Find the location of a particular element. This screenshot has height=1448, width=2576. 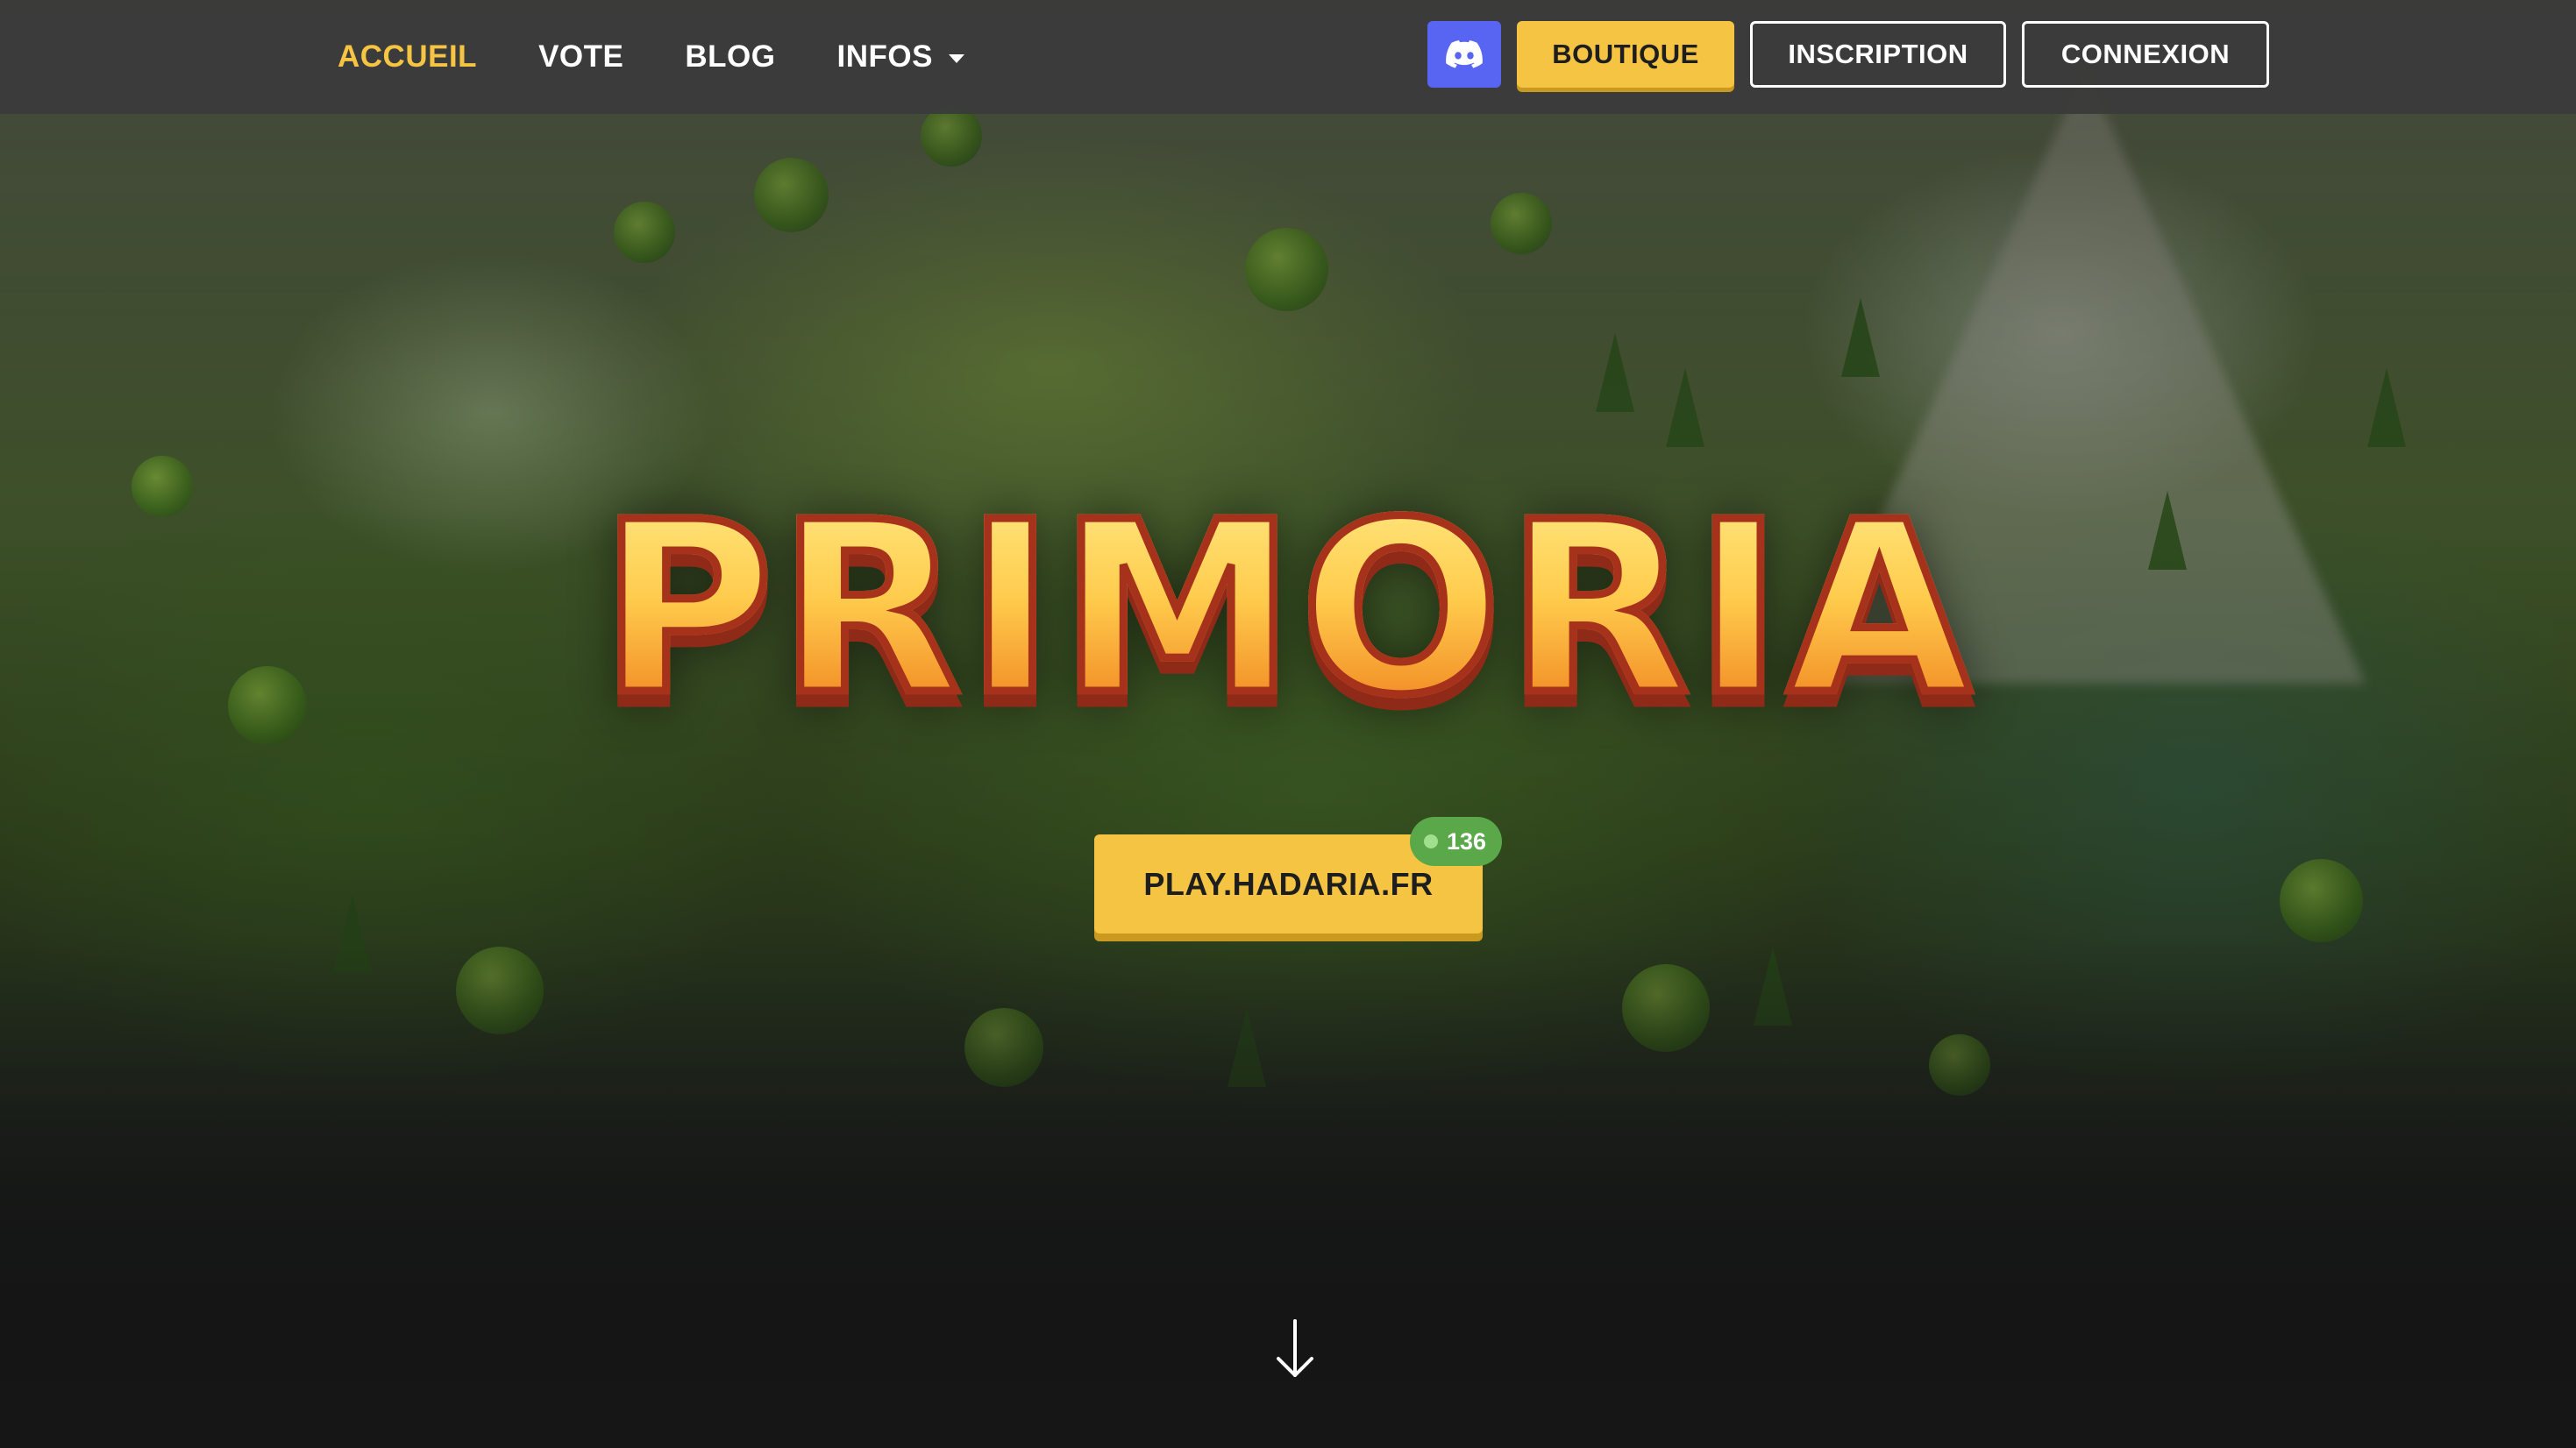

server-logo: PRIMORIA is located at coordinates (1286, 609).